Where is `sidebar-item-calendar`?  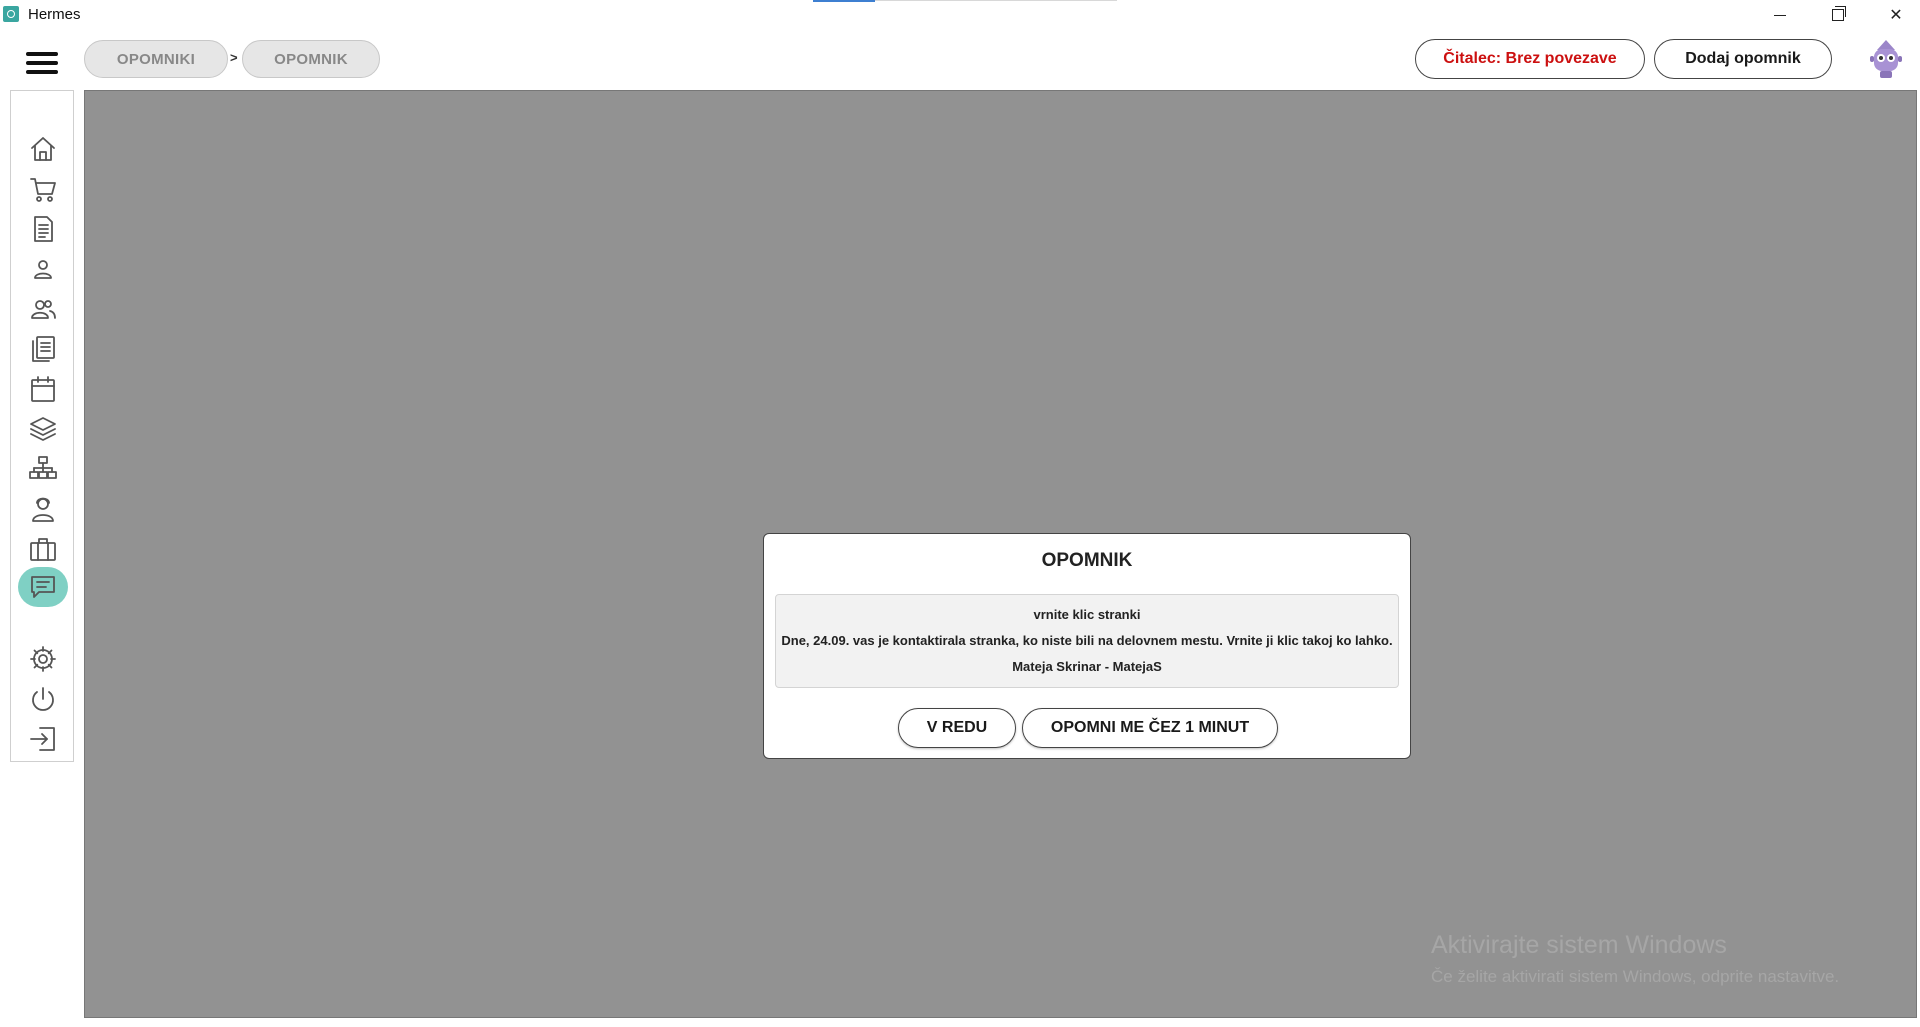
sidebar-item-calendar is located at coordinates (43, 389).